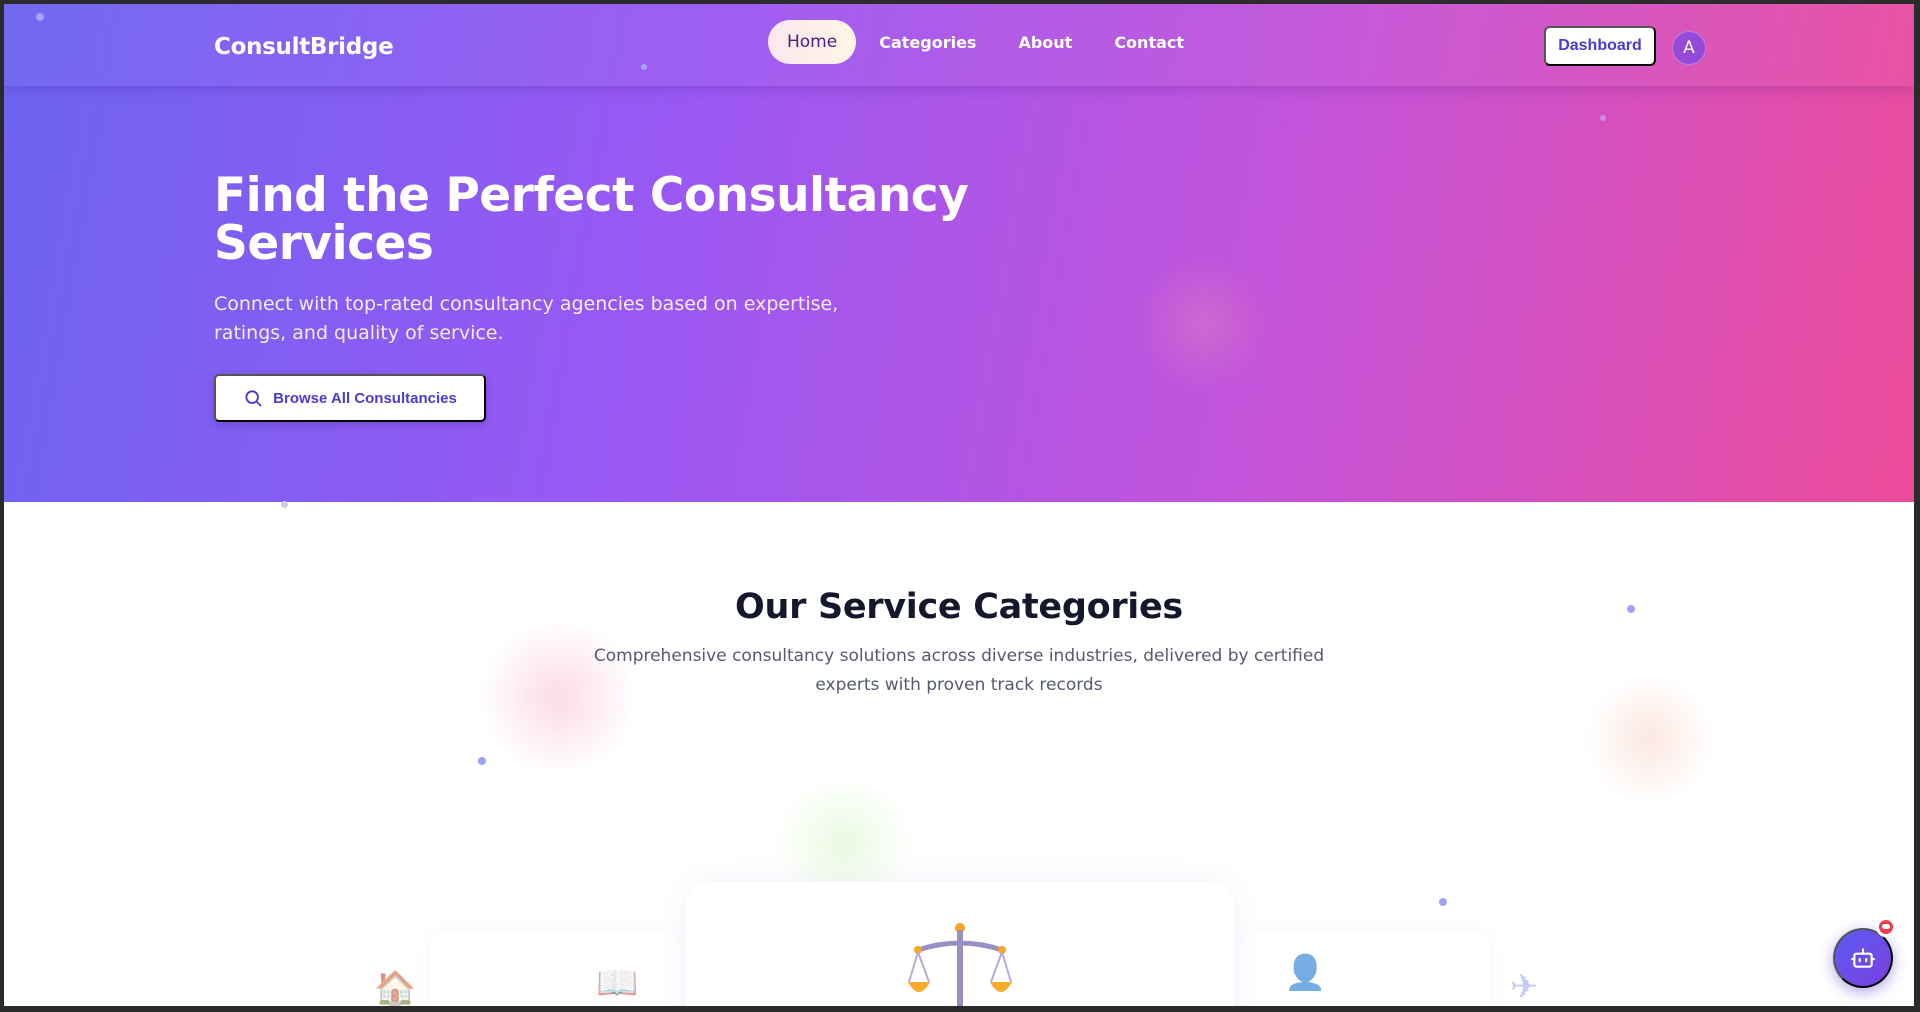  Describe the element at coordinates (1045, 42) in the screenshot. I see `nav-link-about: About` at that location.